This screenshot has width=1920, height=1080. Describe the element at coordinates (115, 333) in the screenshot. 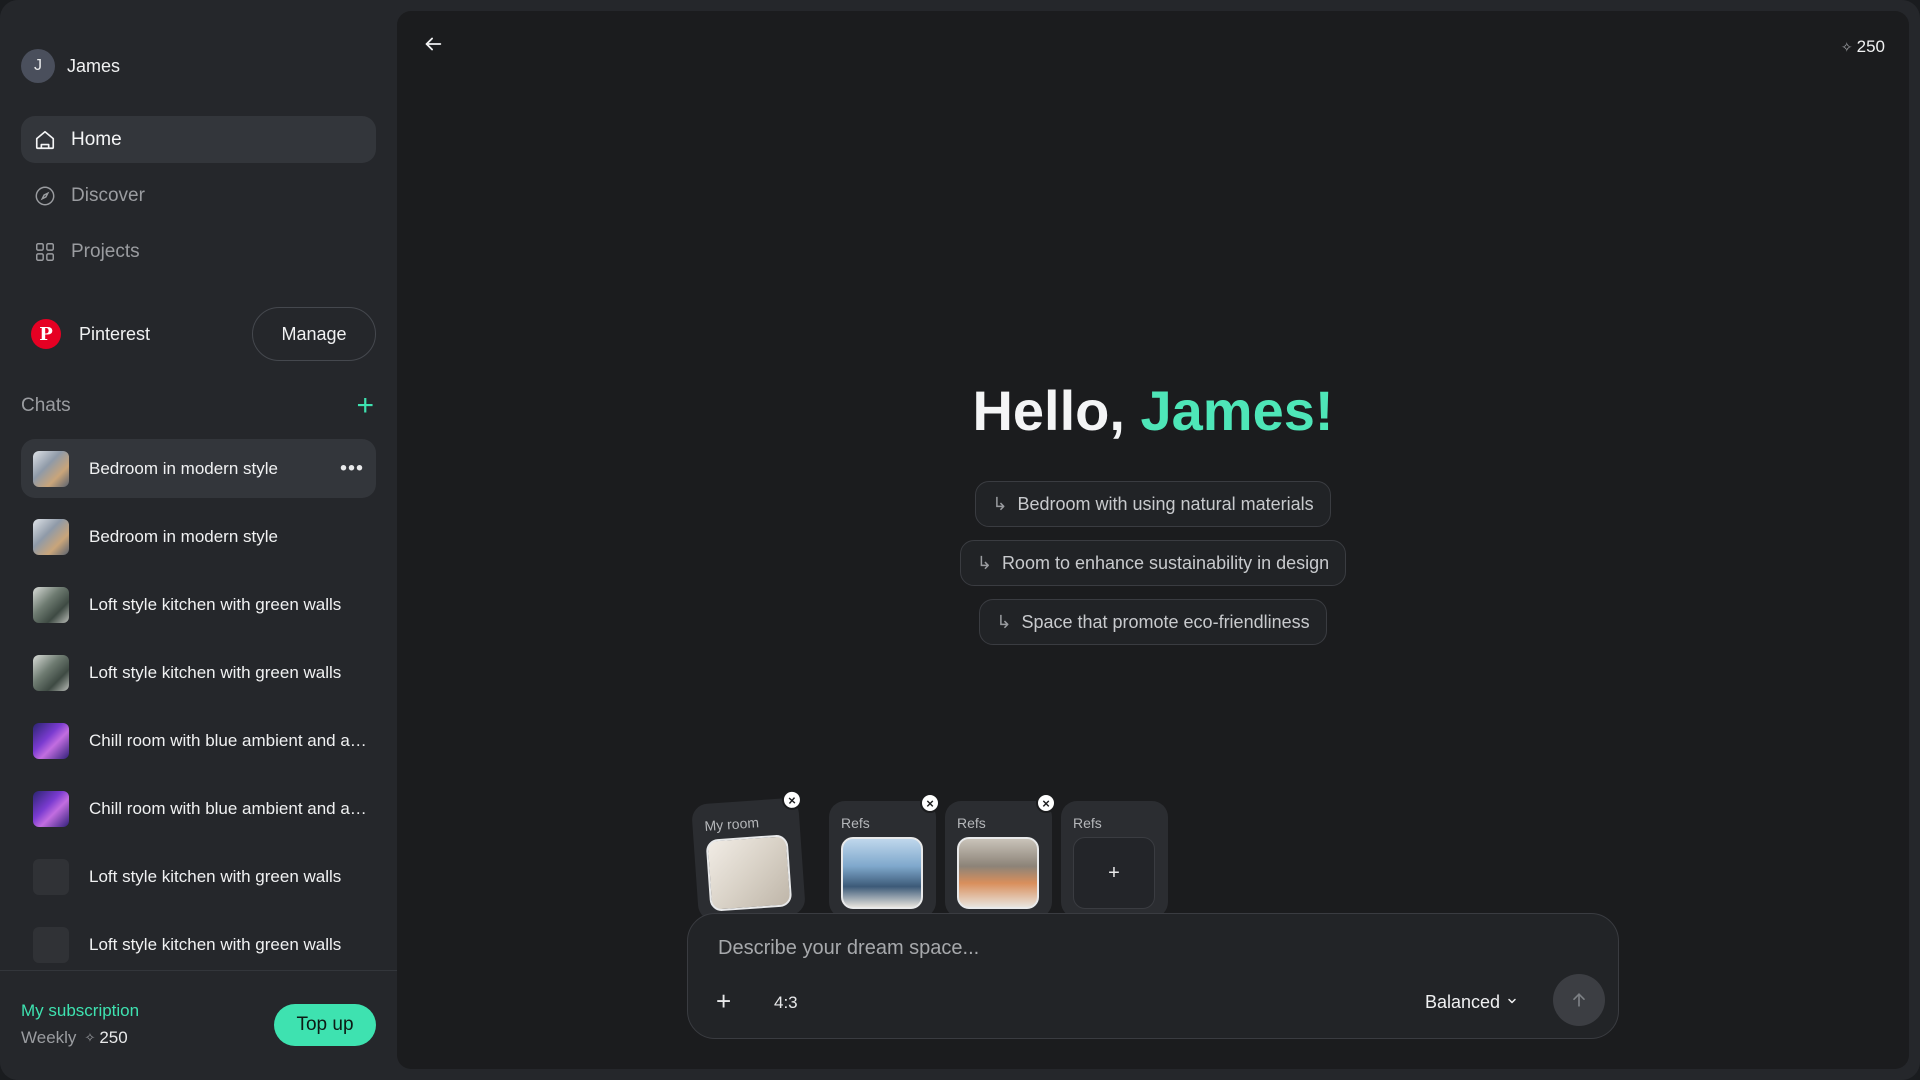

I see `pinterest-label: Pinterest` at that location.